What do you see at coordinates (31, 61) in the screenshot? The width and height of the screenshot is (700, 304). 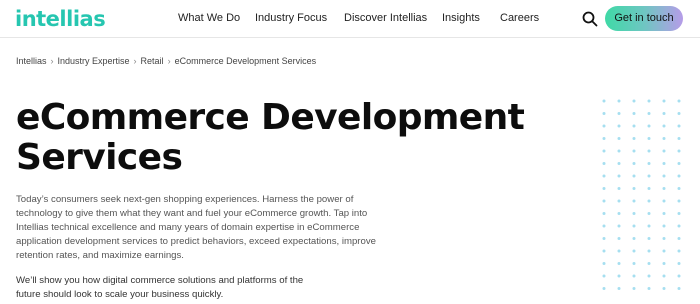 I see `breadcrumb-item-intellias: Intellias` at bounding box center [31, 61].